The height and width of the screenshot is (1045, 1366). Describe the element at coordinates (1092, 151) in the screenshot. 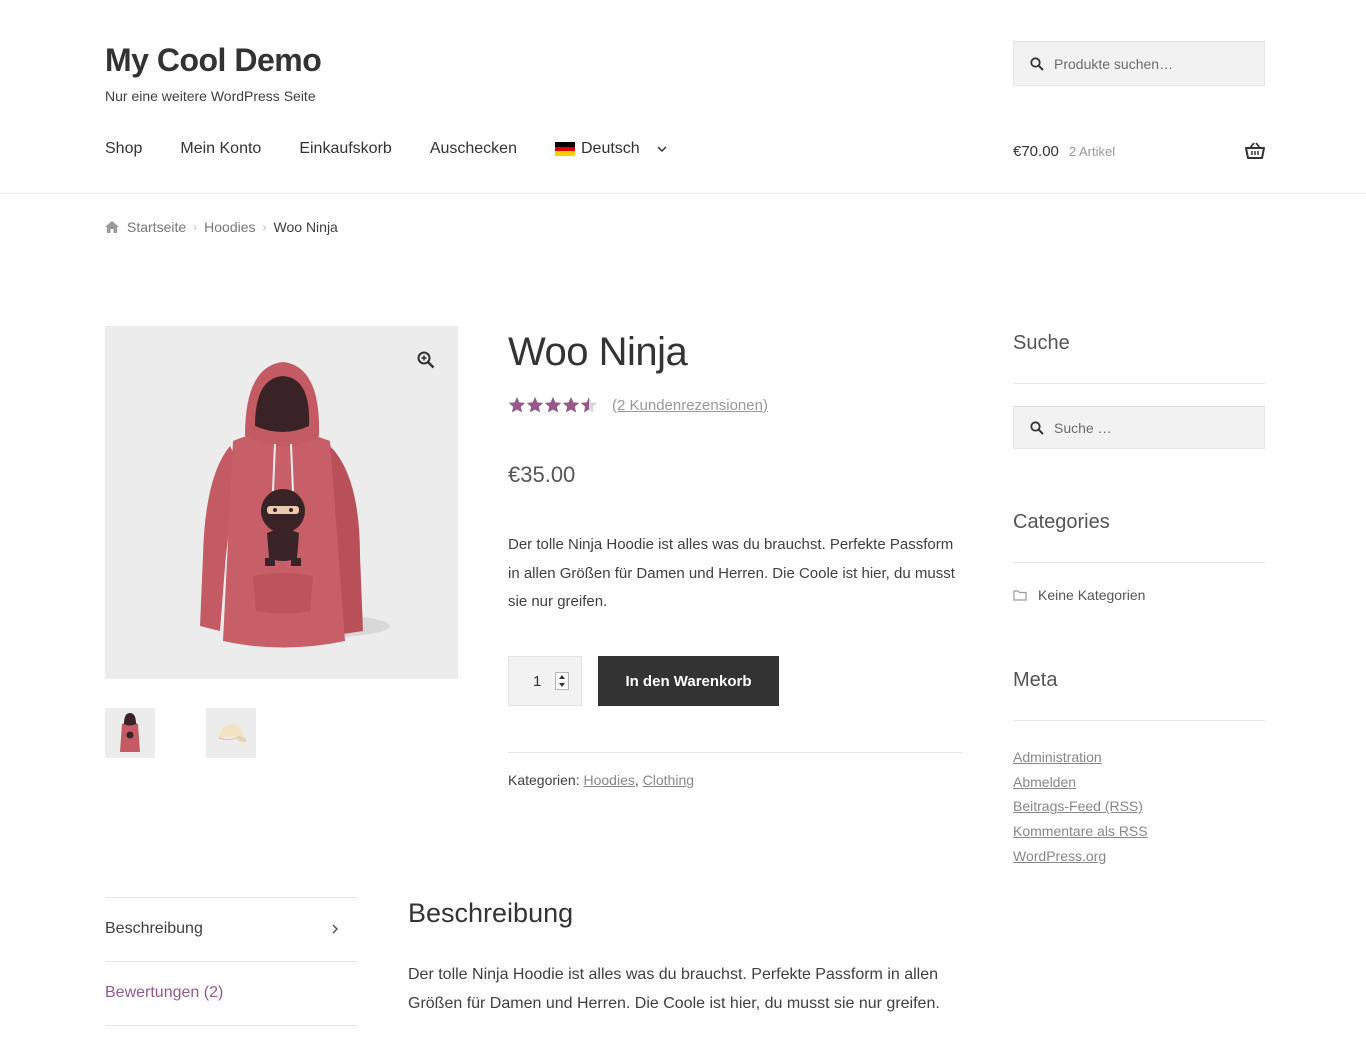

I see `cart-count: 2 Artikel` at that location.